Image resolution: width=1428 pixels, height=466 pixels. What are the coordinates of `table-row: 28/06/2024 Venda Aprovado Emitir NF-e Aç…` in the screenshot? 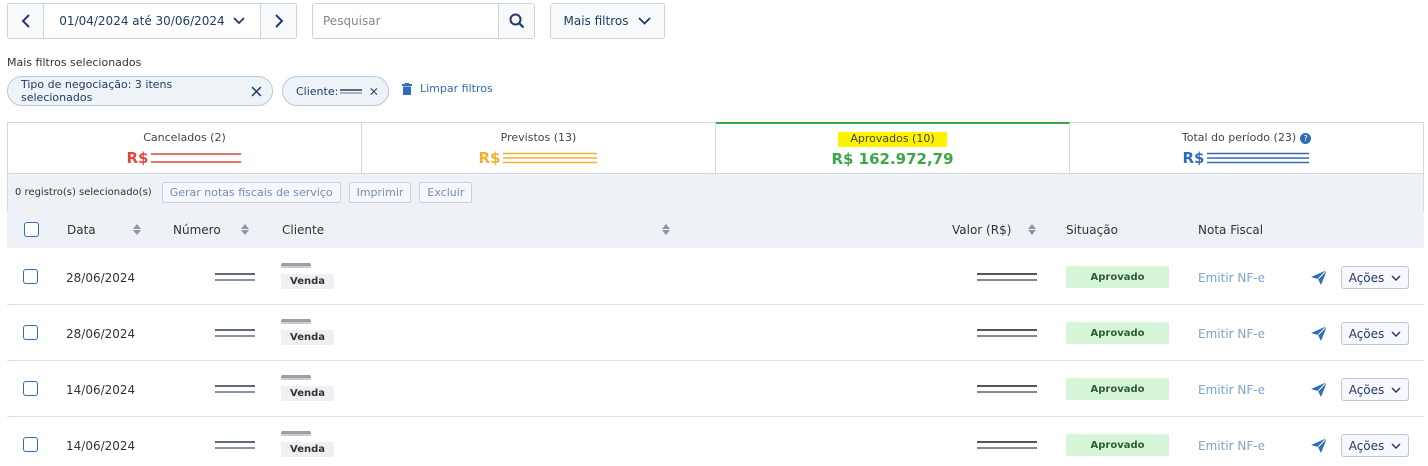 It's located at (715, 277).